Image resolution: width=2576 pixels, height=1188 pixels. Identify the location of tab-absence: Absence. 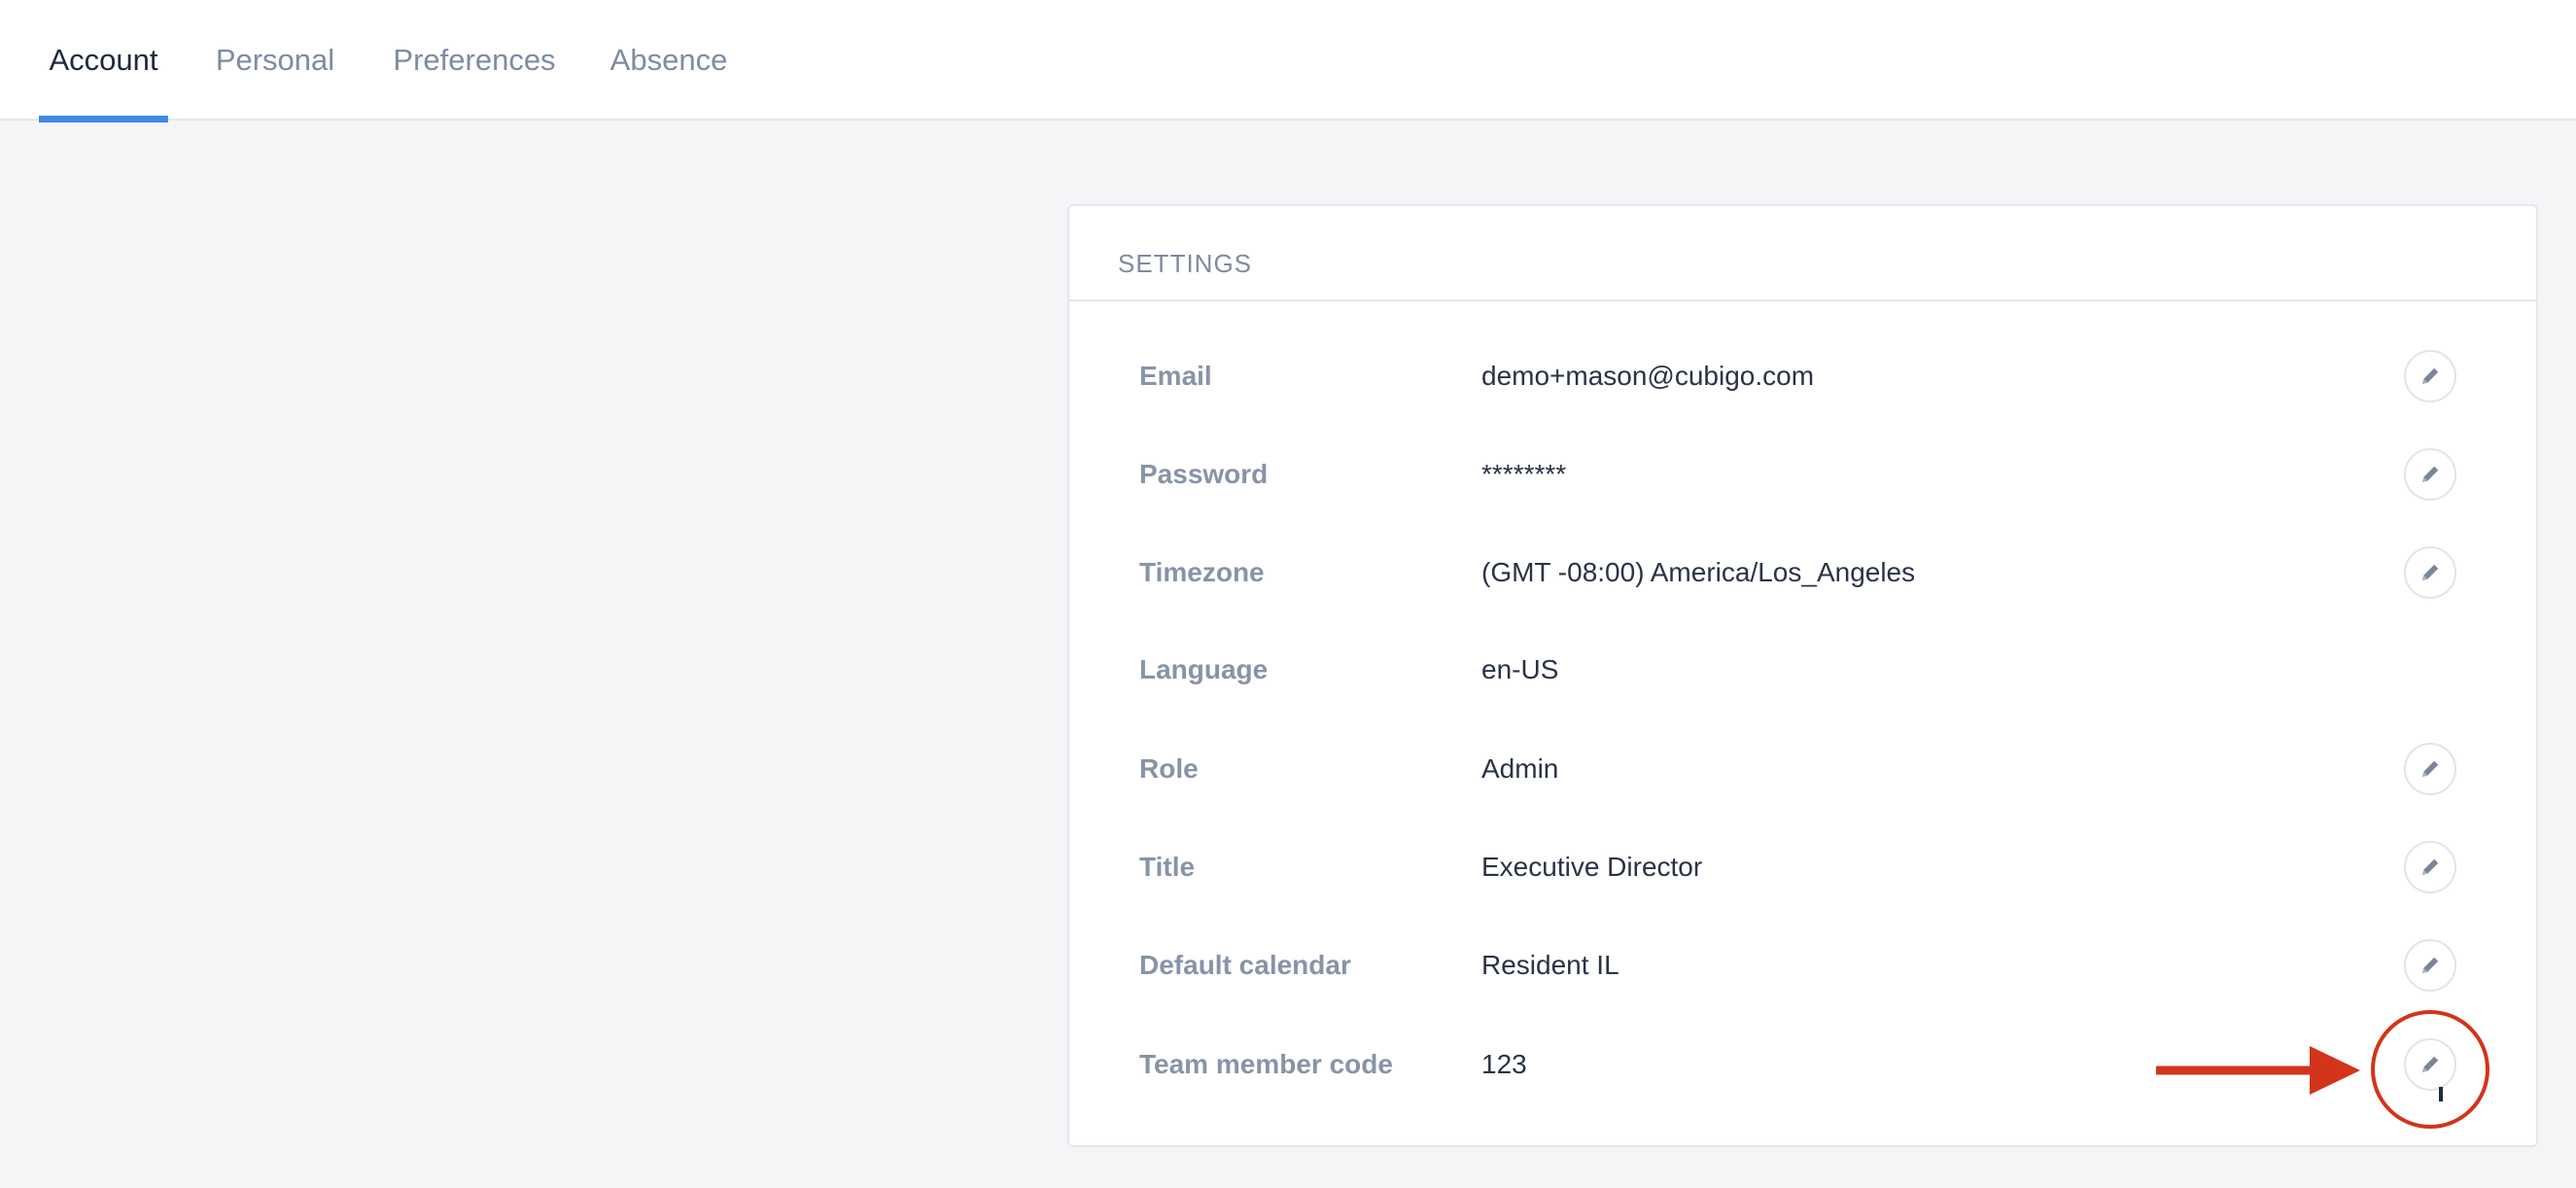
(669, 60).